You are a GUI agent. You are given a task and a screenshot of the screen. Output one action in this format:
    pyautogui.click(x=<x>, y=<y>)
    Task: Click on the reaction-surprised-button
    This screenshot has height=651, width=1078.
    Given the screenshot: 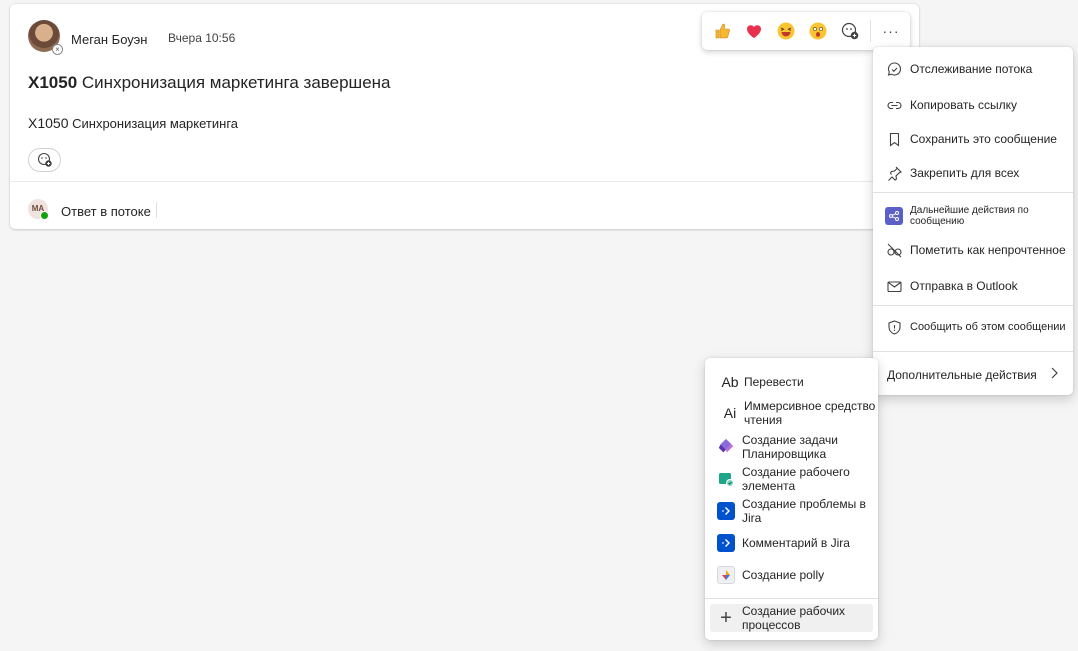 What is the action you would take?
    pyautogui.click(x=818, y=31)
    